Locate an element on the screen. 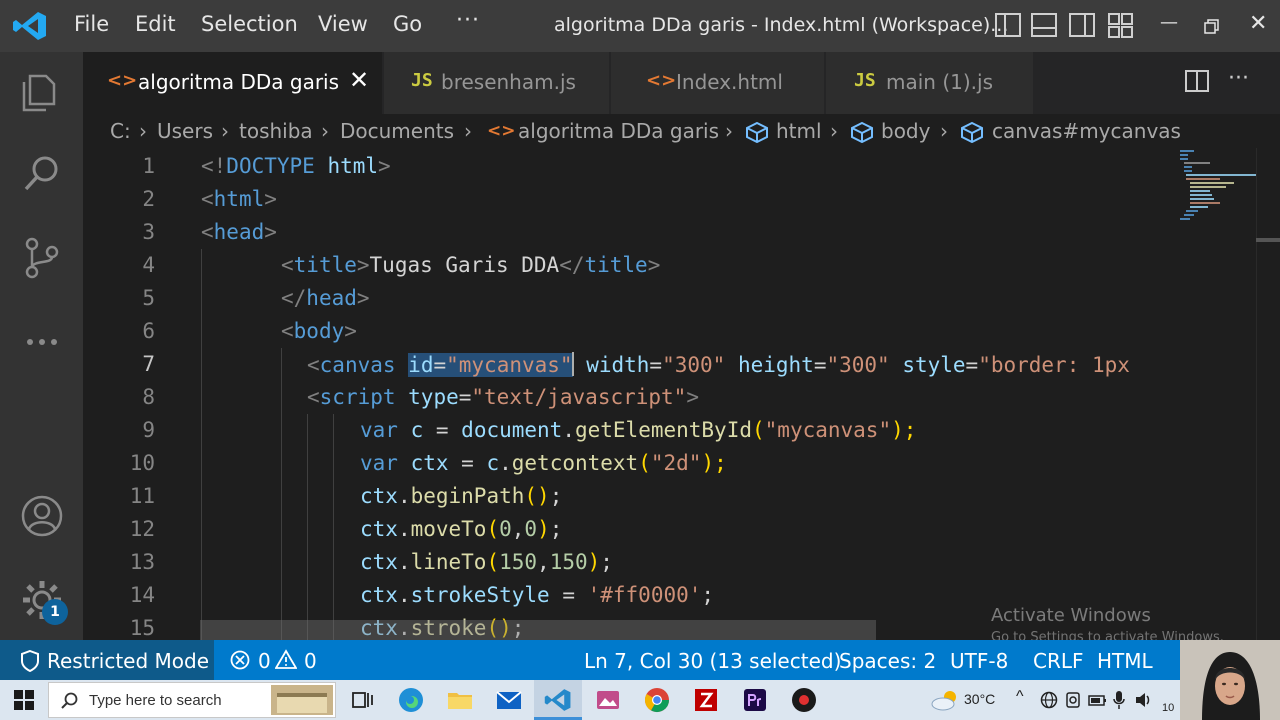 The width and height of the screenshot is (1280, 720). weather-icon is located at coordinates (945, 700).